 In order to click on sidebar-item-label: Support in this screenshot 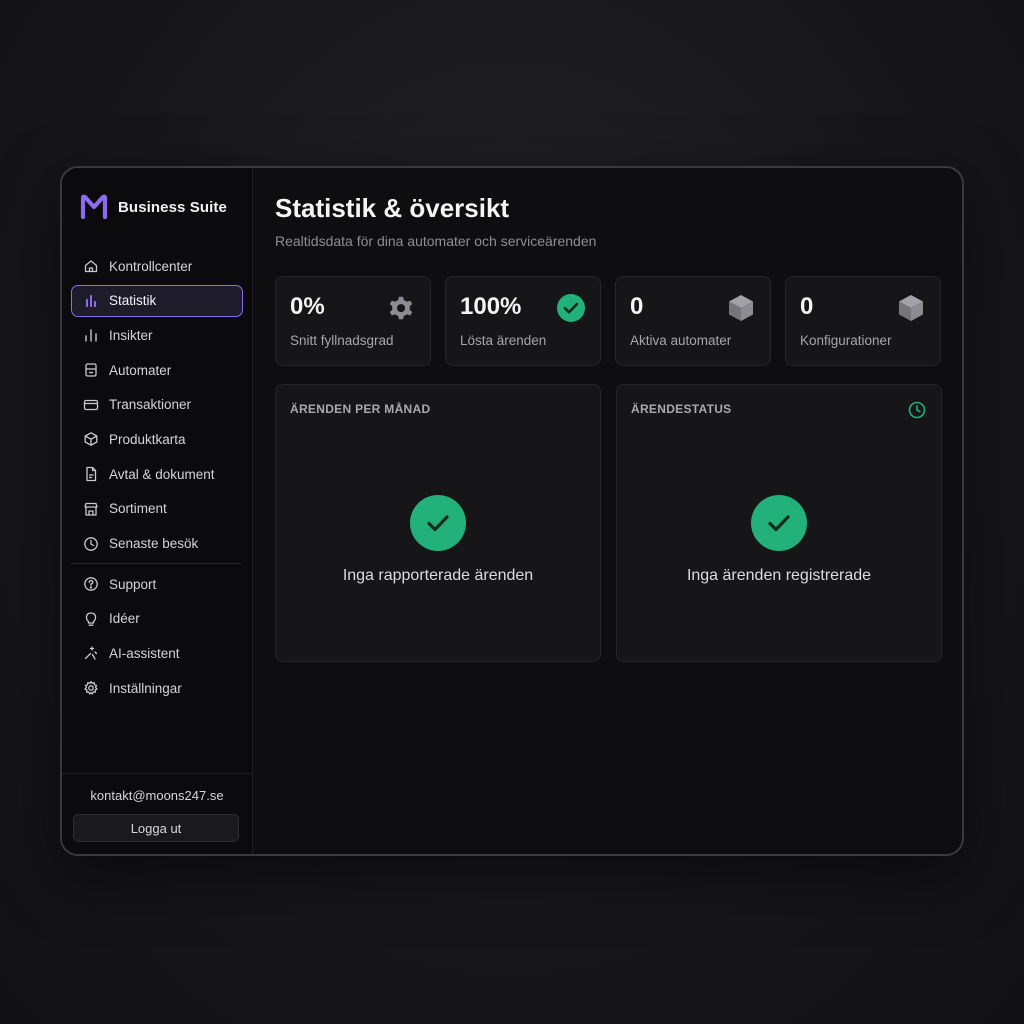, I will do `click(133, 584)`.